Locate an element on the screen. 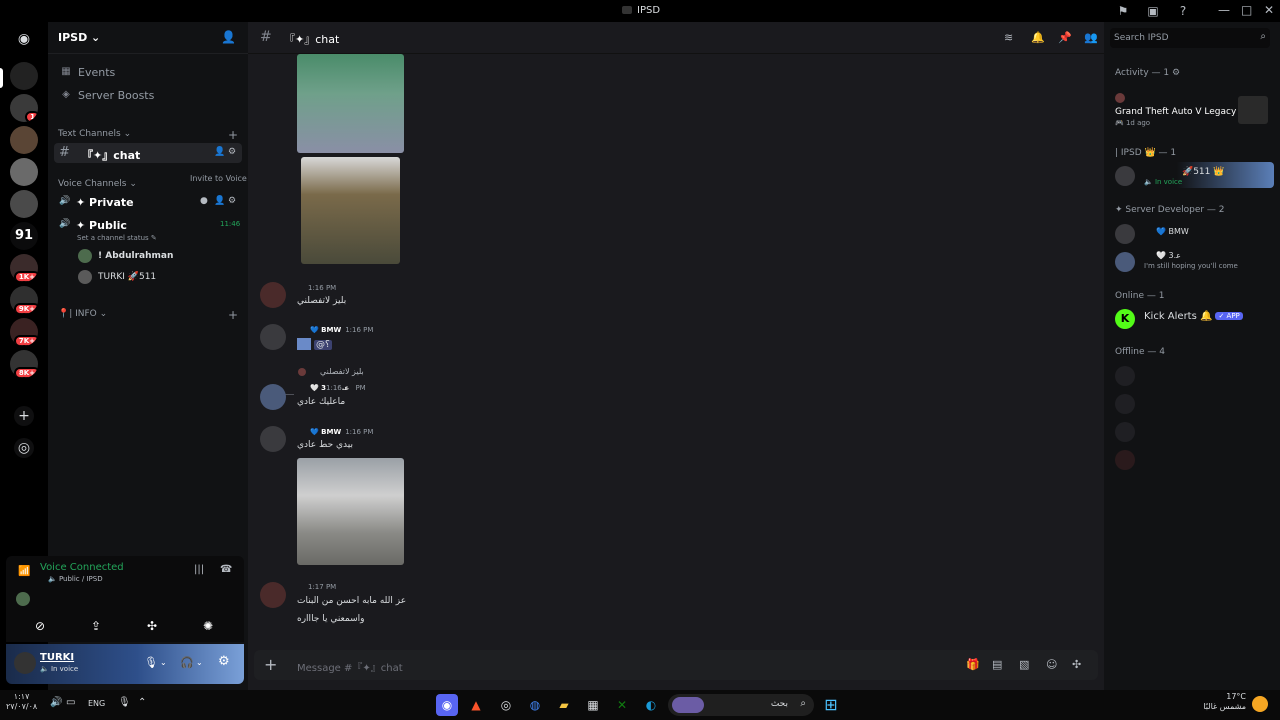 The height and width of the screenshot is (720, 1280). app-icon: ◎ is located at coordinates (506, 705).